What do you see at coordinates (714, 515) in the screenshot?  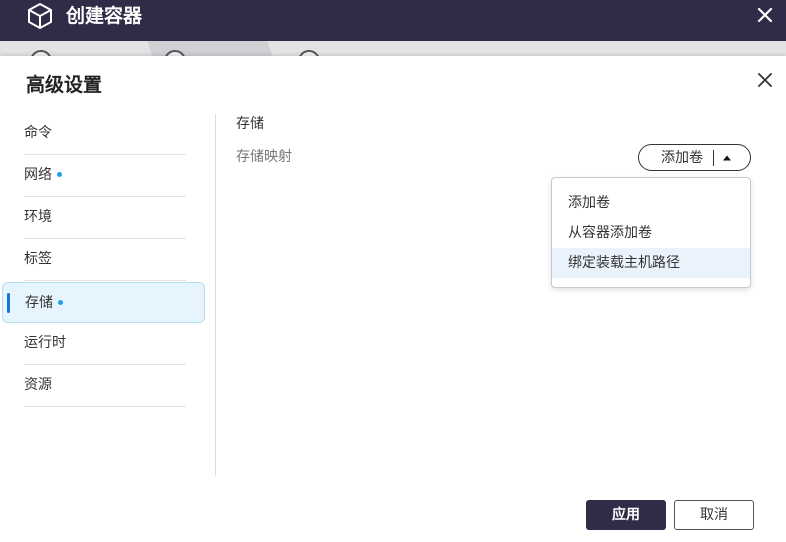 I see `cancel-button: 取消` at bounding box center [714, 515].